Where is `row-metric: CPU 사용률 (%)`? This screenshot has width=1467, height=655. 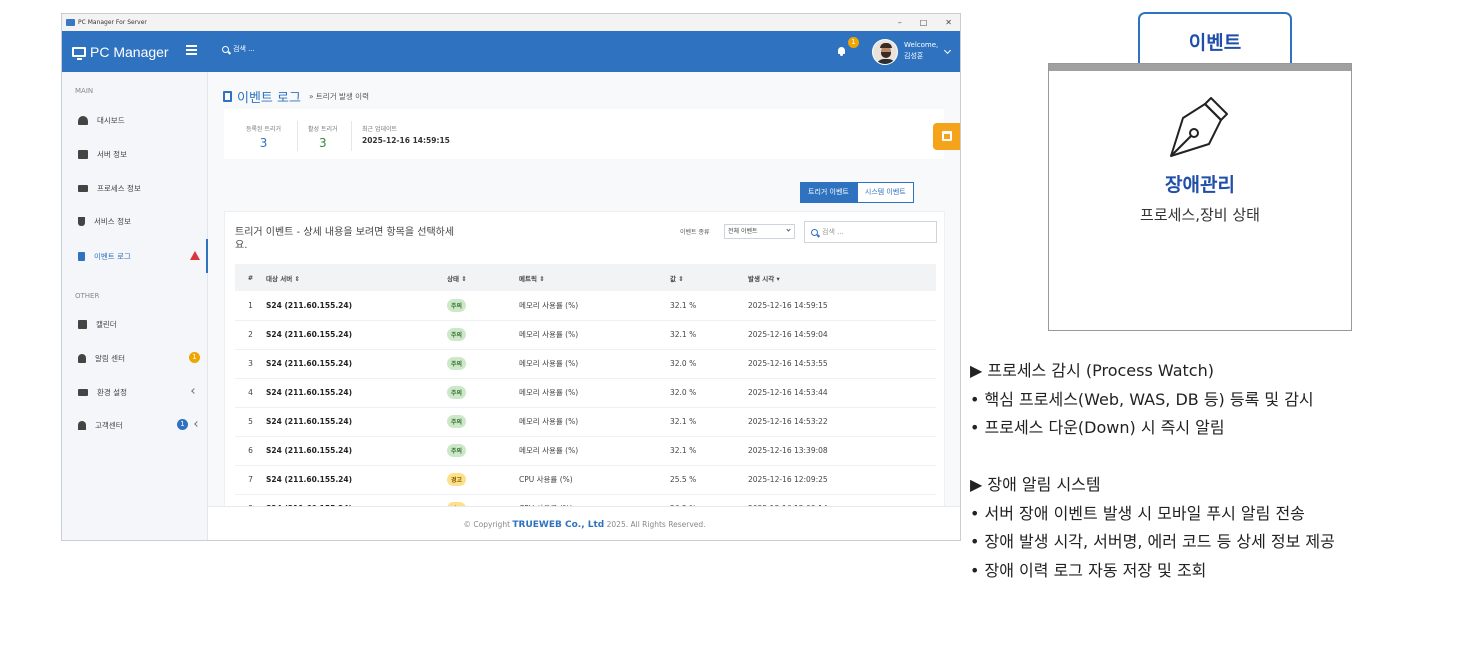 row-metric: CPU 사용률 (%) is located at coordinates (594, 500).